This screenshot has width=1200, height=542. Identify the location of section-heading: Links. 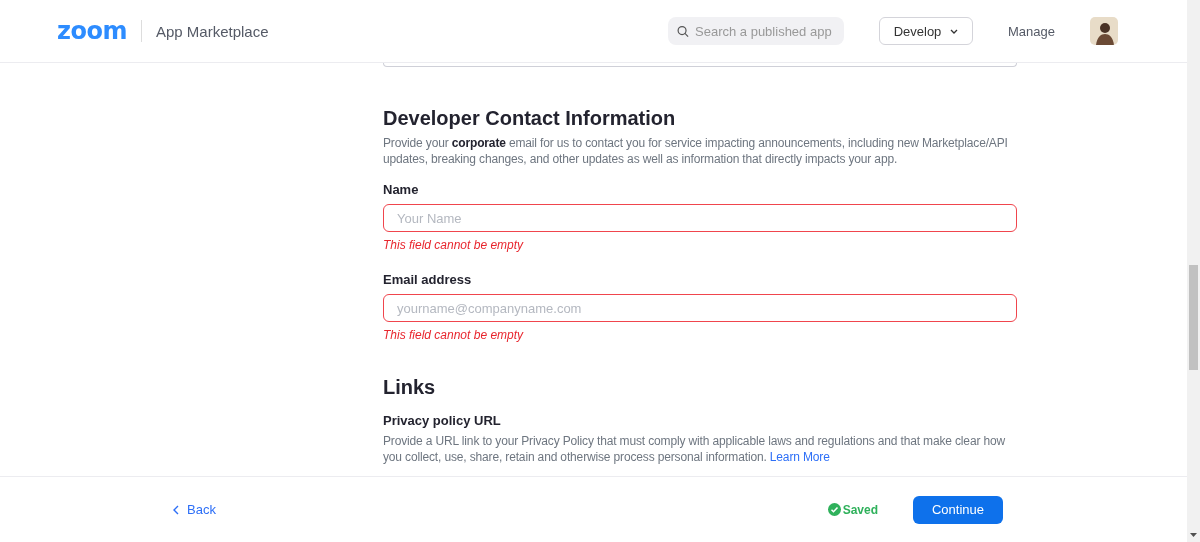
(410, 387).